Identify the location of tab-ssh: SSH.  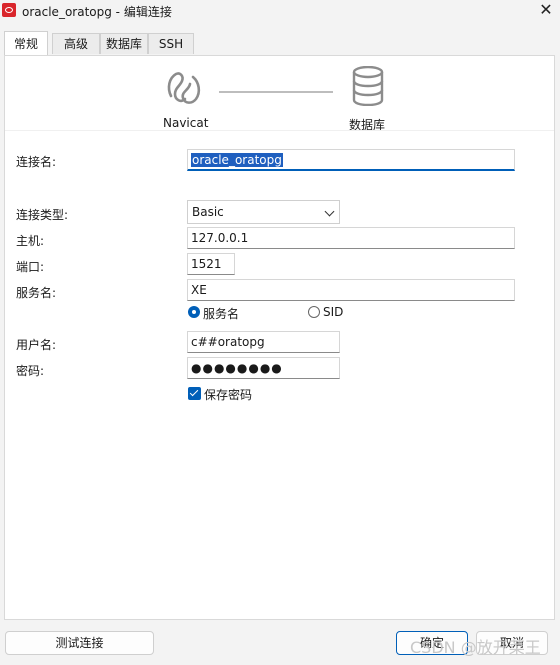
(171, 43).